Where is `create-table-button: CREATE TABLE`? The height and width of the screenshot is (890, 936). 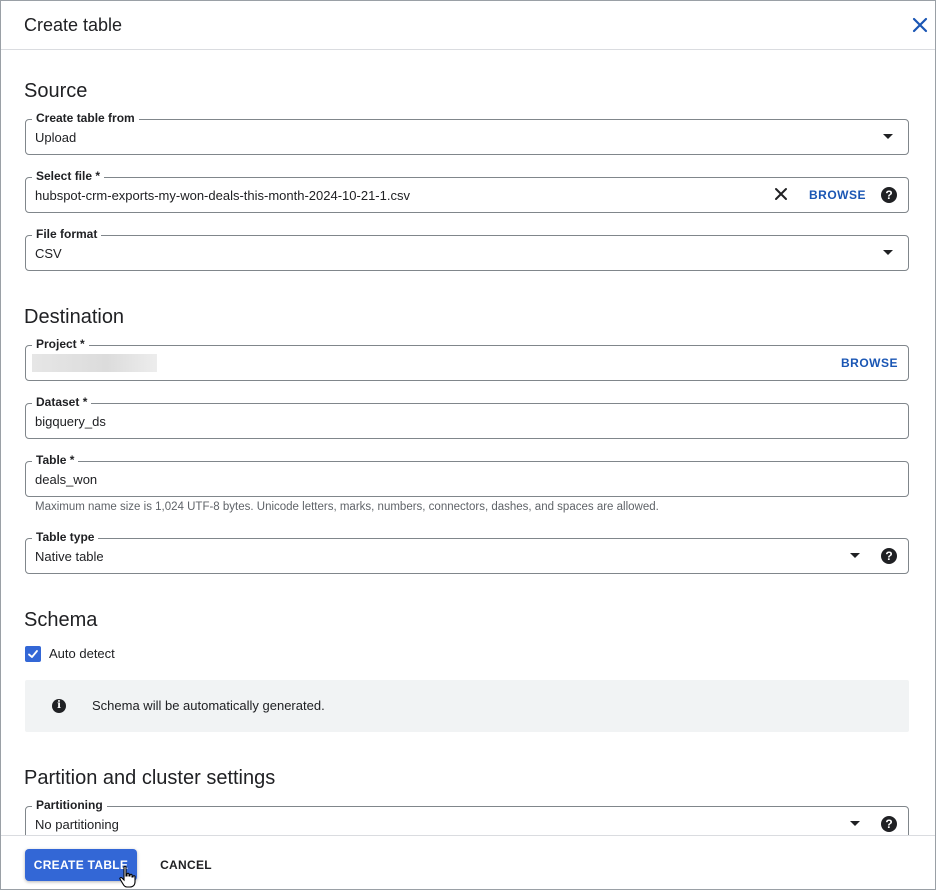
create-table-button: CREATE TABLE is located at coordinates (81, 865).